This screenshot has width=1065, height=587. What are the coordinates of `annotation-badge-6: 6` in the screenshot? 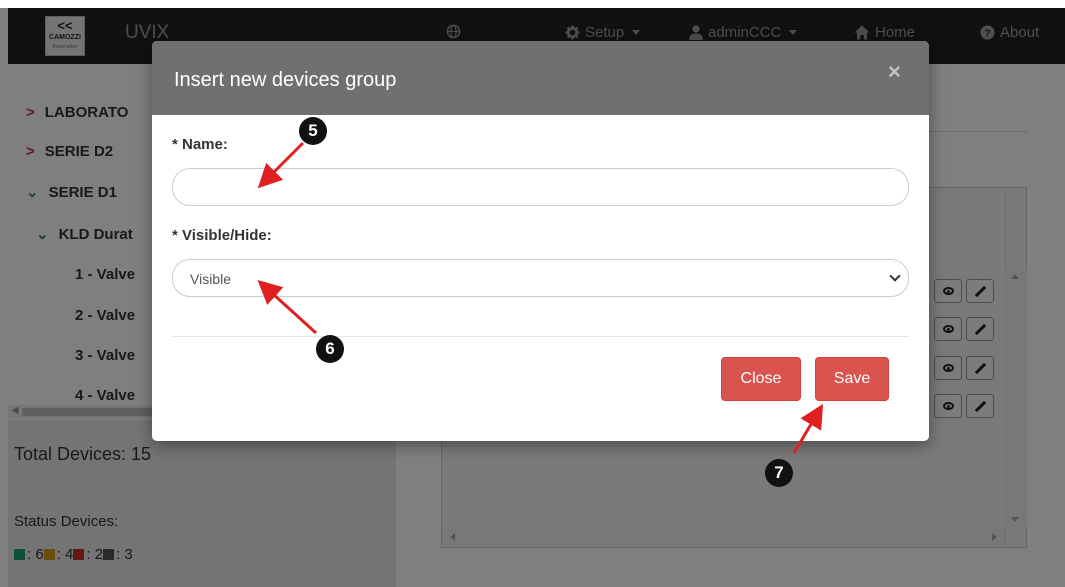 It's located at (330, 349).